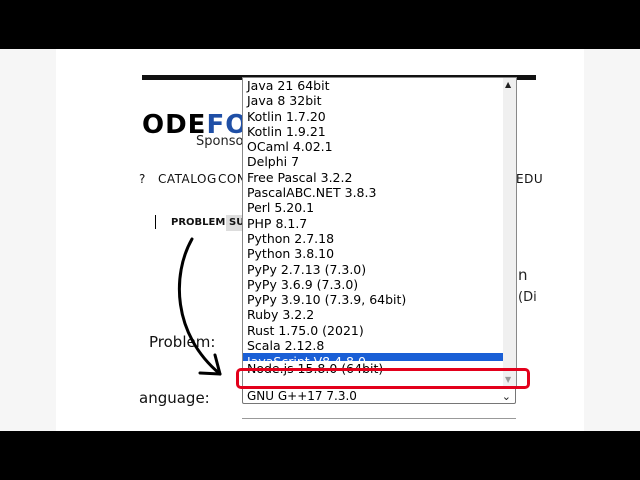 This screenshot has width=640, height=480. What do you see at coordinates (523, 275) in the screenshot?
I see `side-text-1: n` at bounding box center [523, 275].